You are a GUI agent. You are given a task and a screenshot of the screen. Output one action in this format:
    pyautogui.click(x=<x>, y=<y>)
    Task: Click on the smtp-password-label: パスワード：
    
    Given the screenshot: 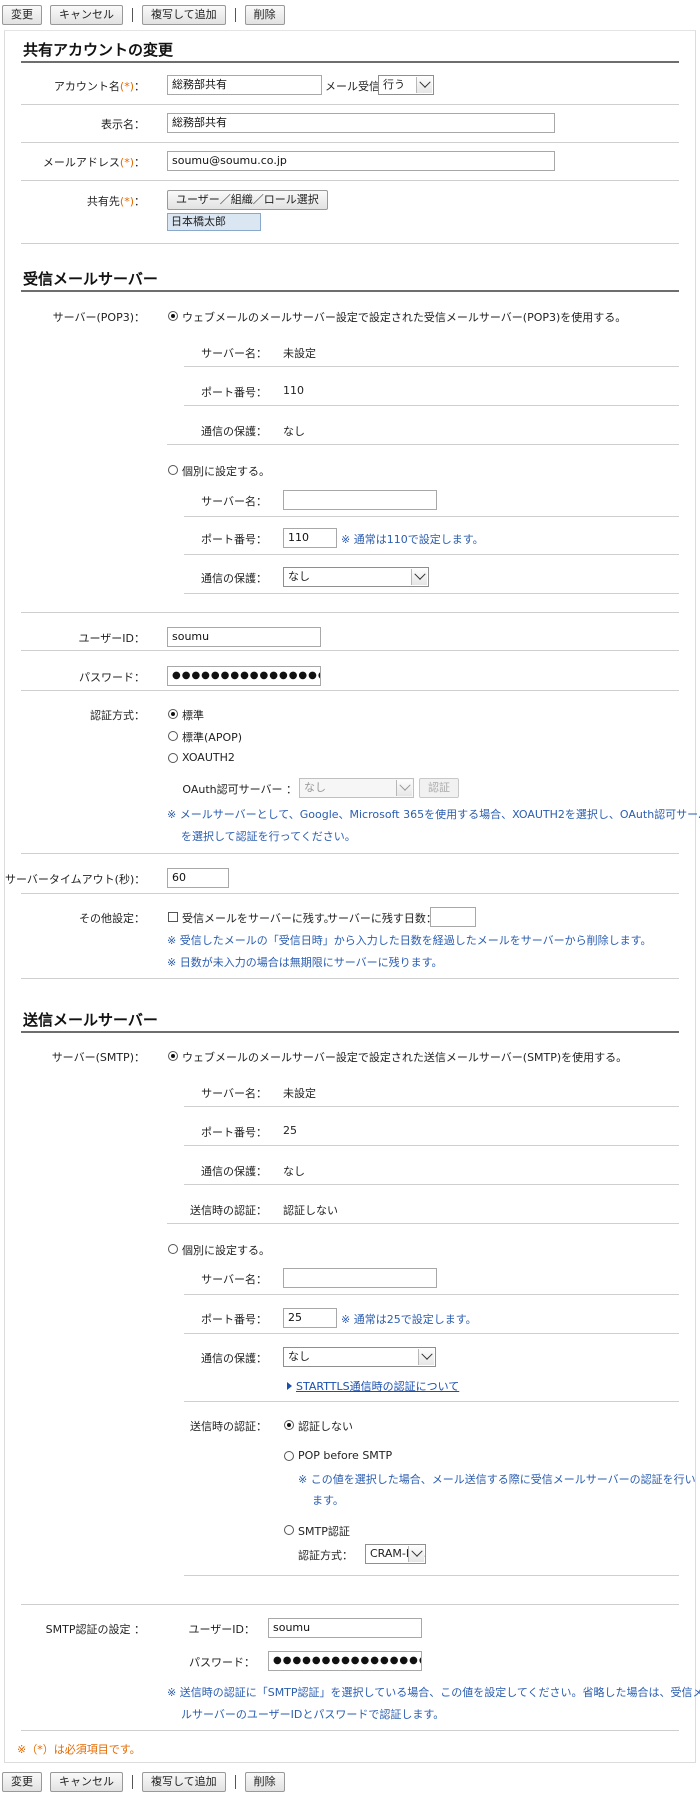 What is the action you would take?
    pyautogui.click(x=222, y=1662)
    